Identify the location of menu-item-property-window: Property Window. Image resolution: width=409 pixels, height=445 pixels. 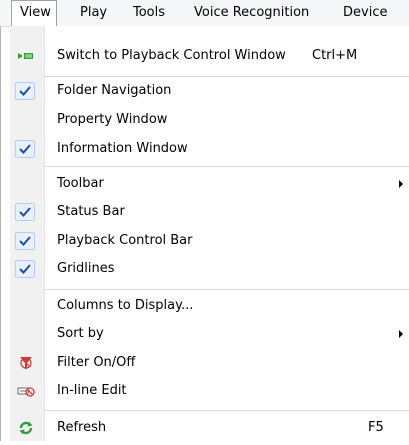
(209, 120).